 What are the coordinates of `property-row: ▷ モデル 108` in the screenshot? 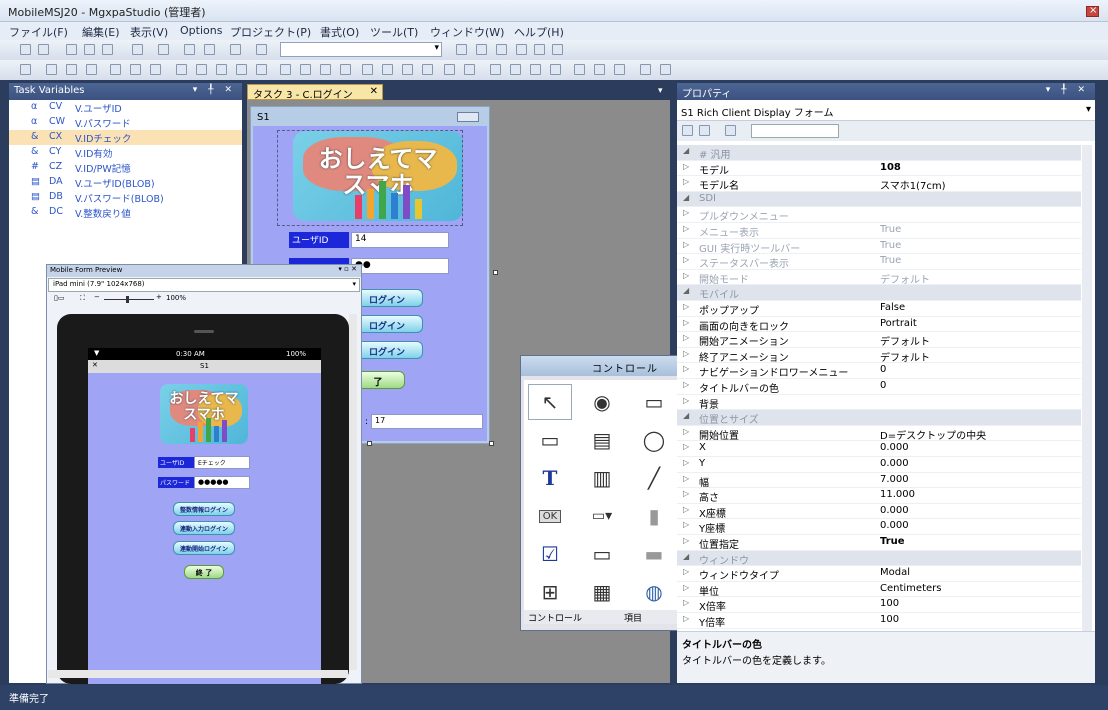 It's located at (879, 169).